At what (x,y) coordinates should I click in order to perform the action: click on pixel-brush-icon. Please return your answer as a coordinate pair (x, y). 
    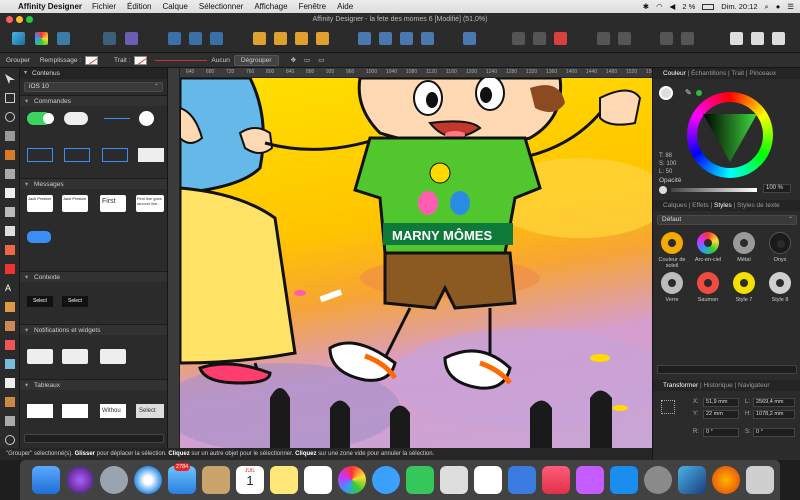
    Looking at the image, I should click on (10, 326).